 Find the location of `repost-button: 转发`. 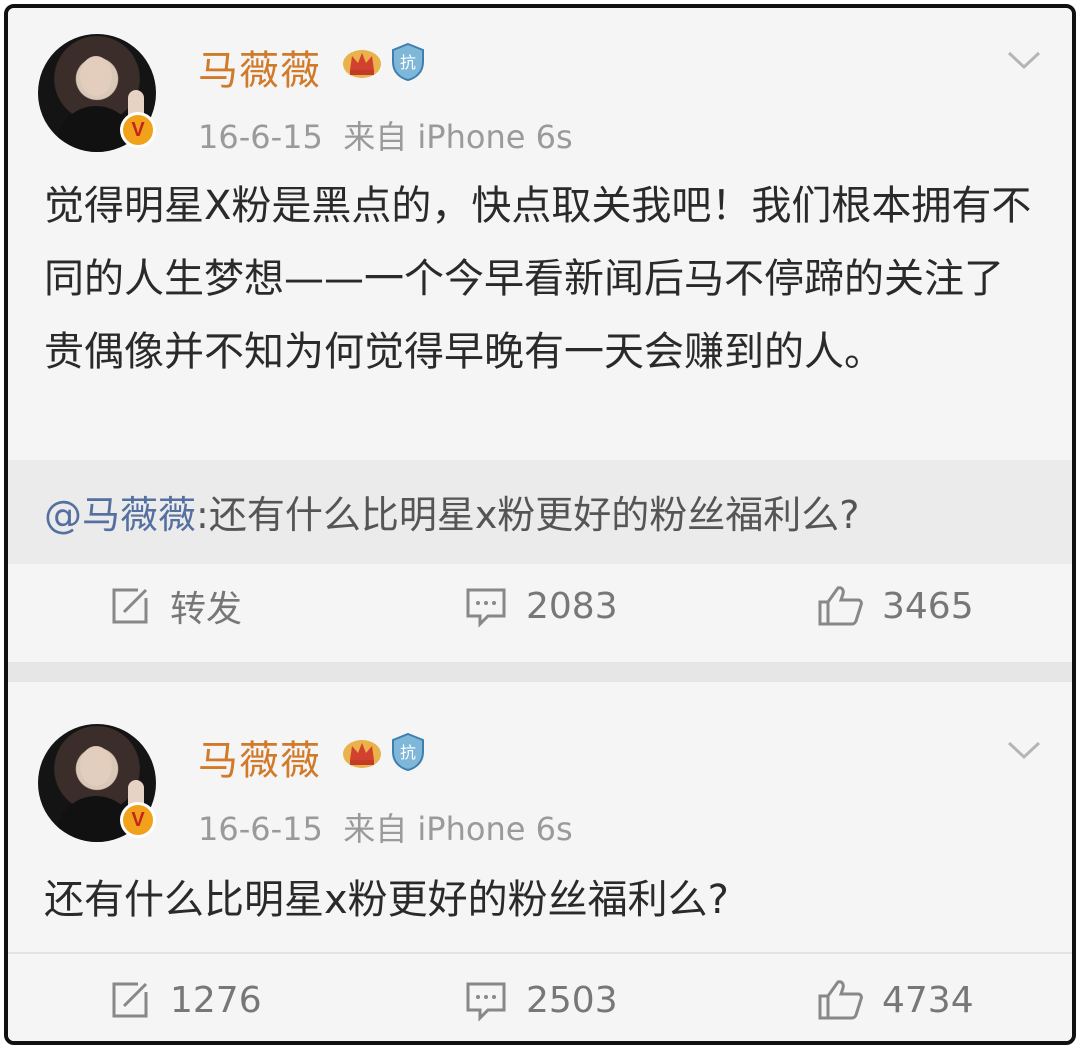

repost-button: 转发 is located at coordinates (175, 606).